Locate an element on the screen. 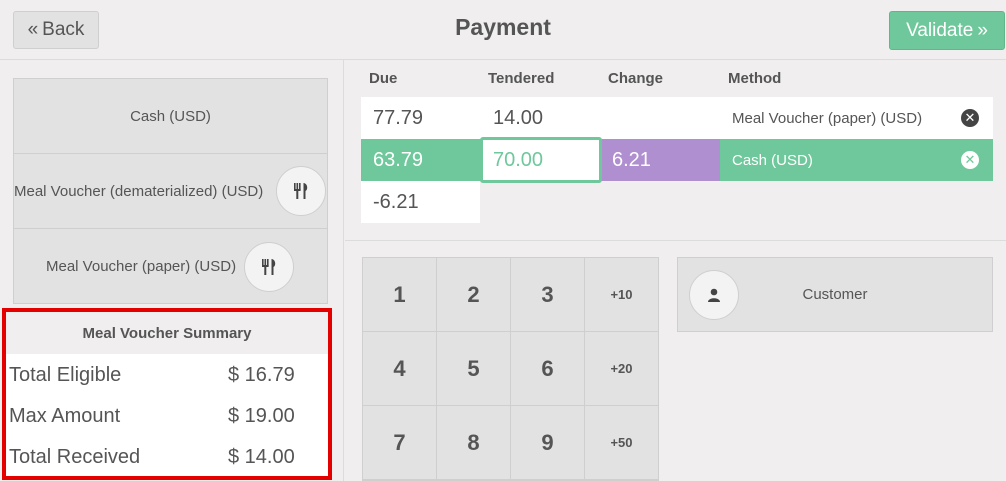  numpad-key-8: 8 is located at coordinates (474, 443).